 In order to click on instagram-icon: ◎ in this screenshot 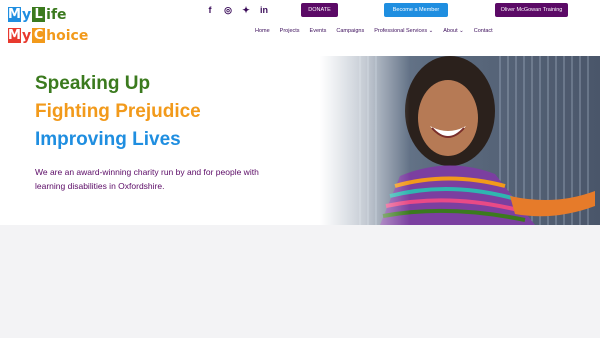, I will do `click(228, 10)`.